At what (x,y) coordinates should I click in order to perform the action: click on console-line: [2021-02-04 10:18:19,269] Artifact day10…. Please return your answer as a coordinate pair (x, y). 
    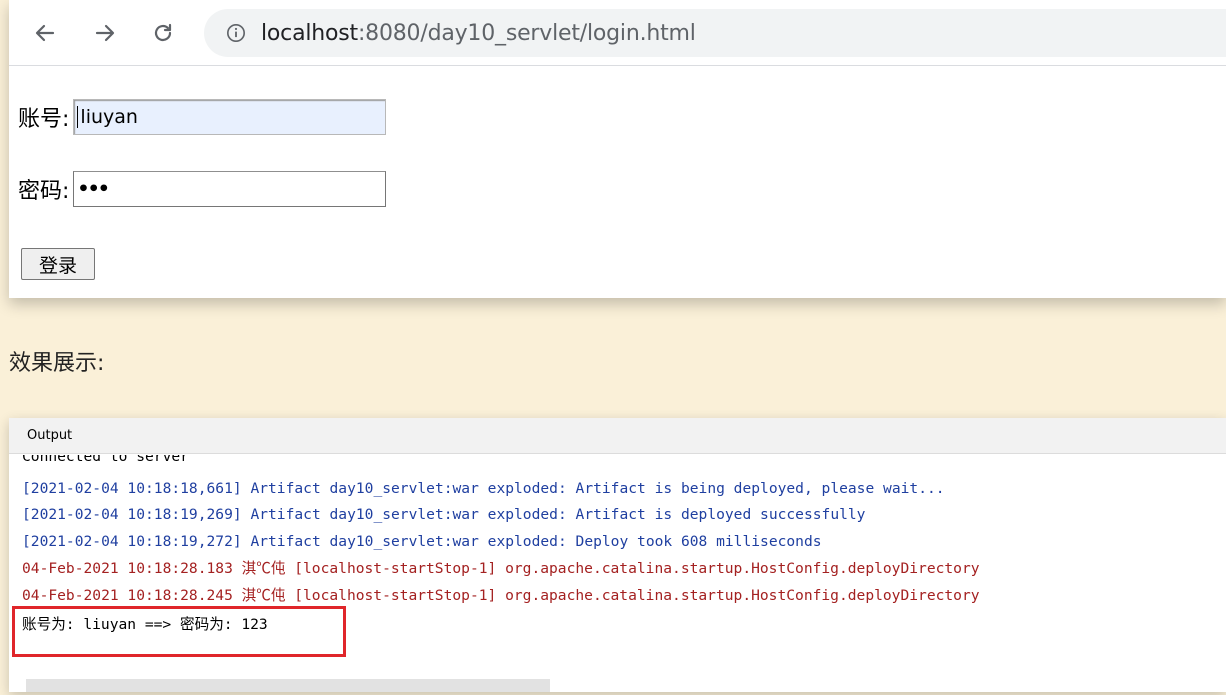
    Looking at the image, I should click on (444, 514).